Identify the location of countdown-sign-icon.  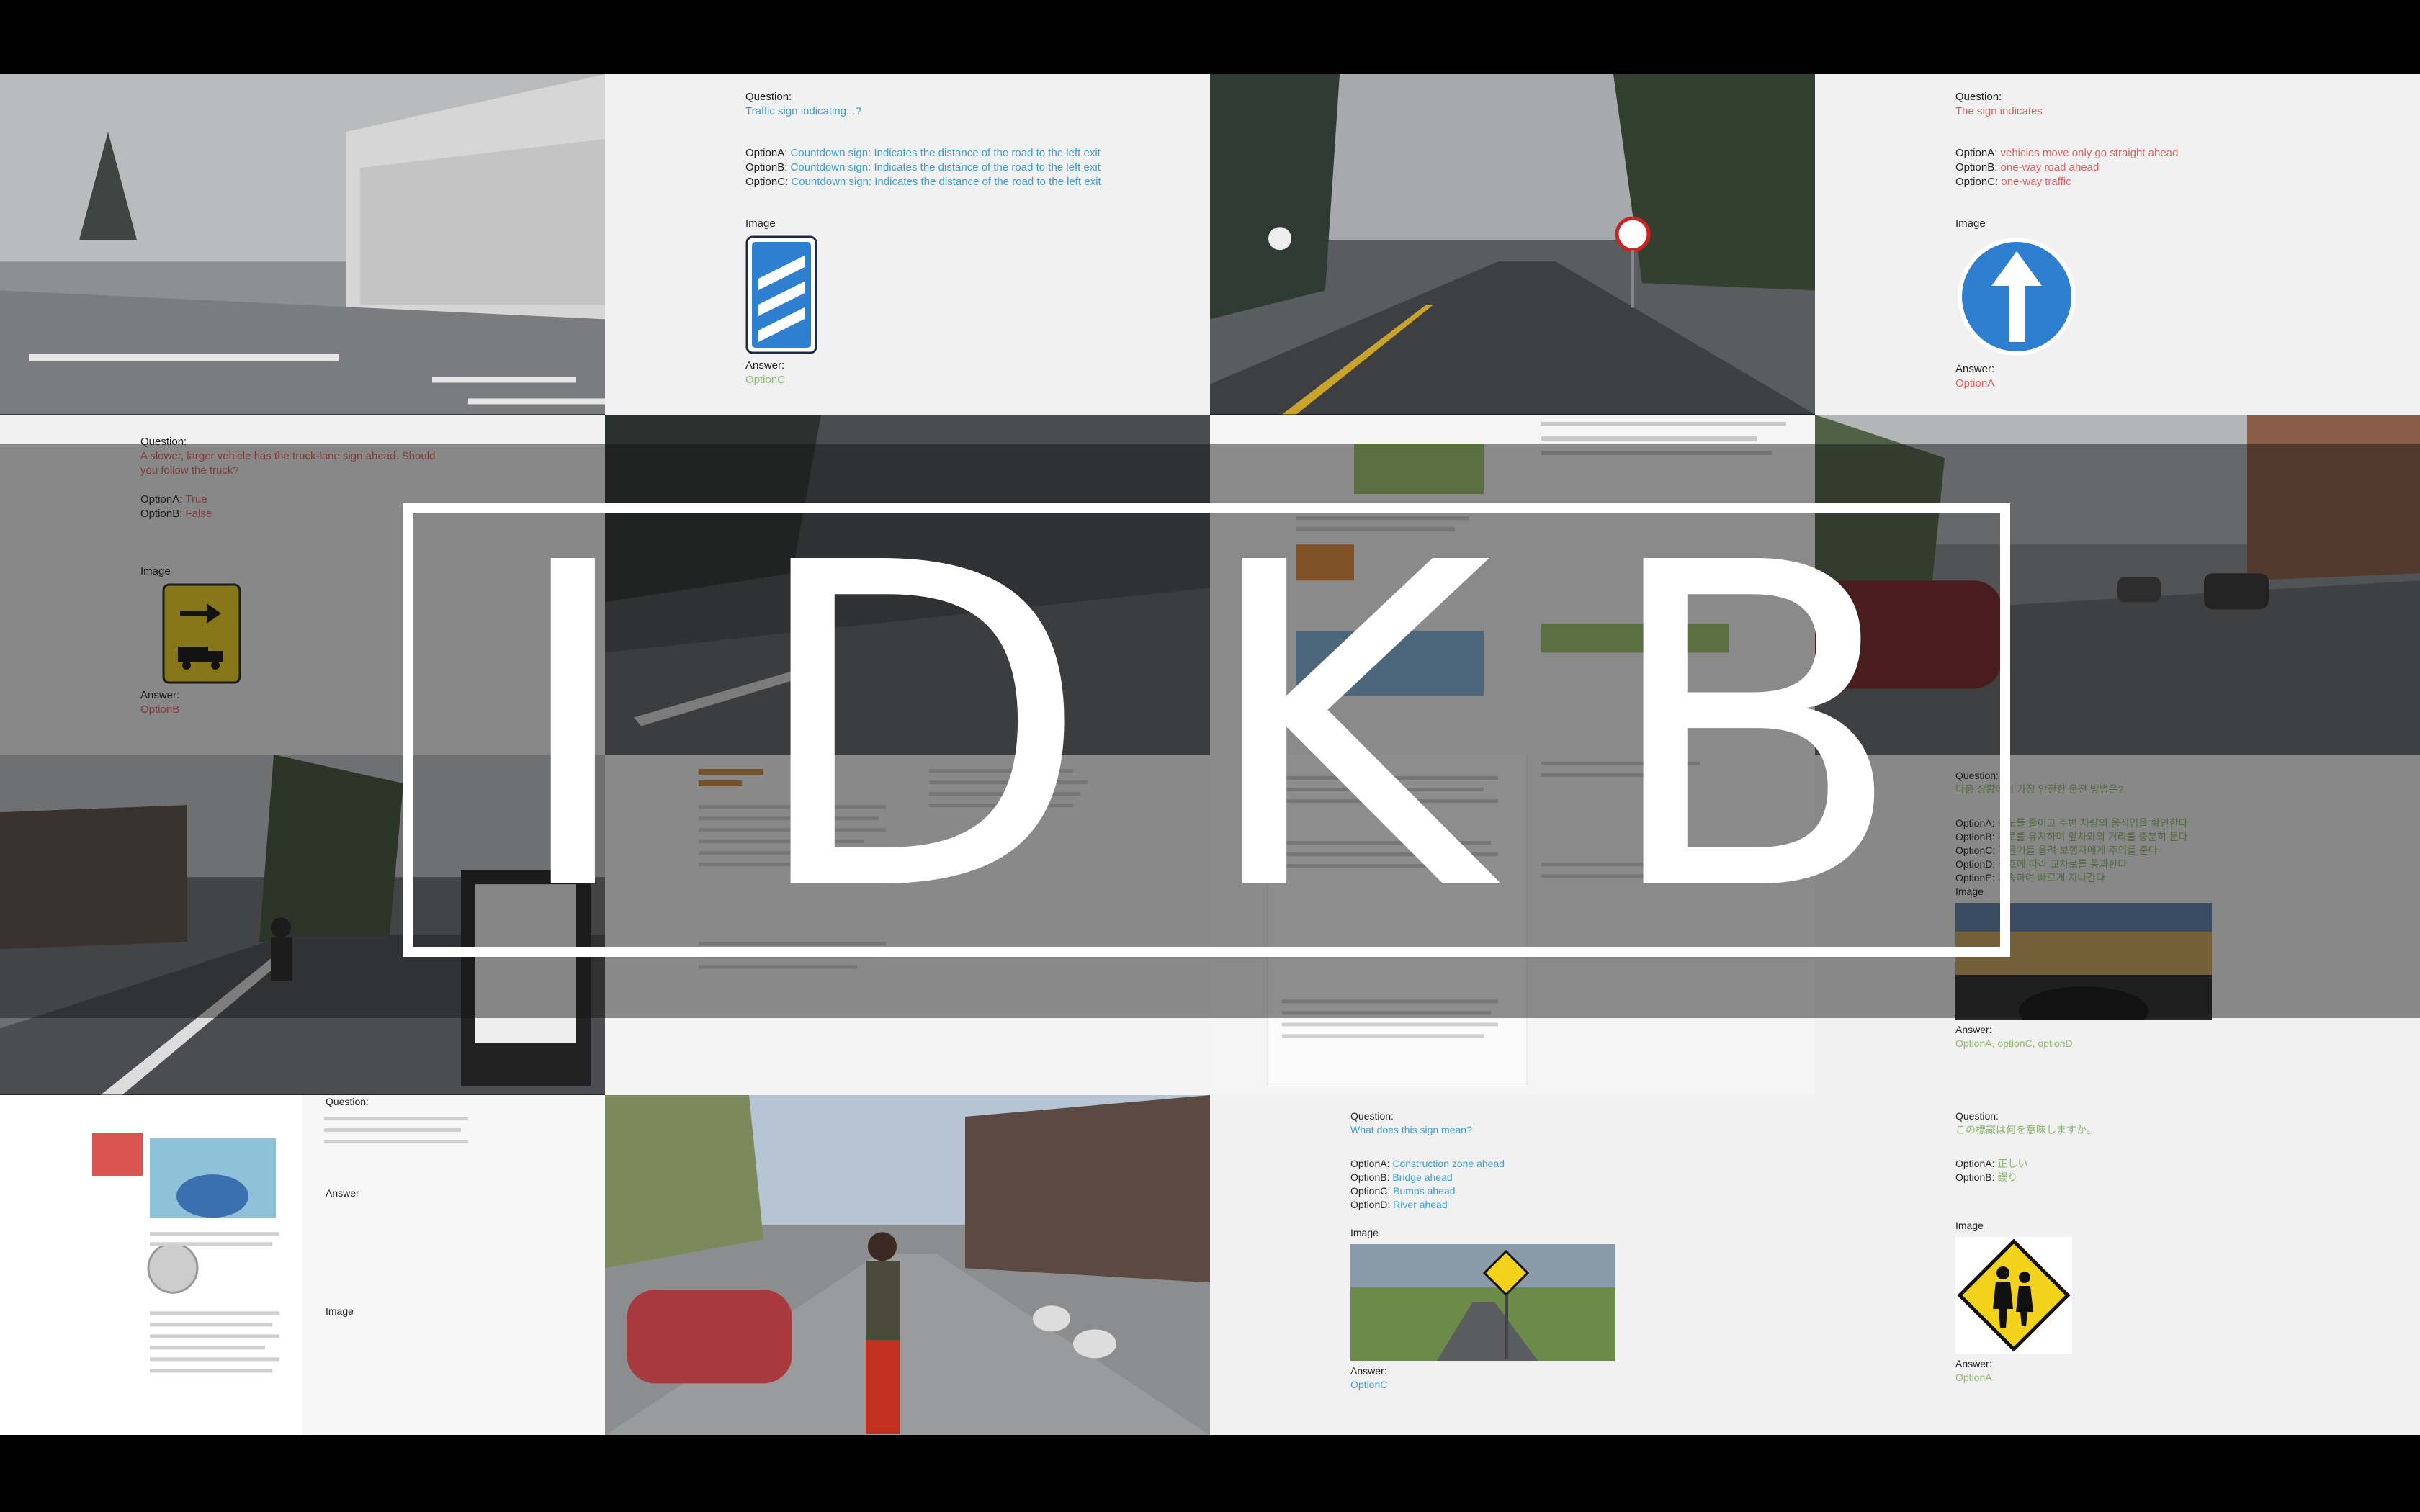
(781, 294).